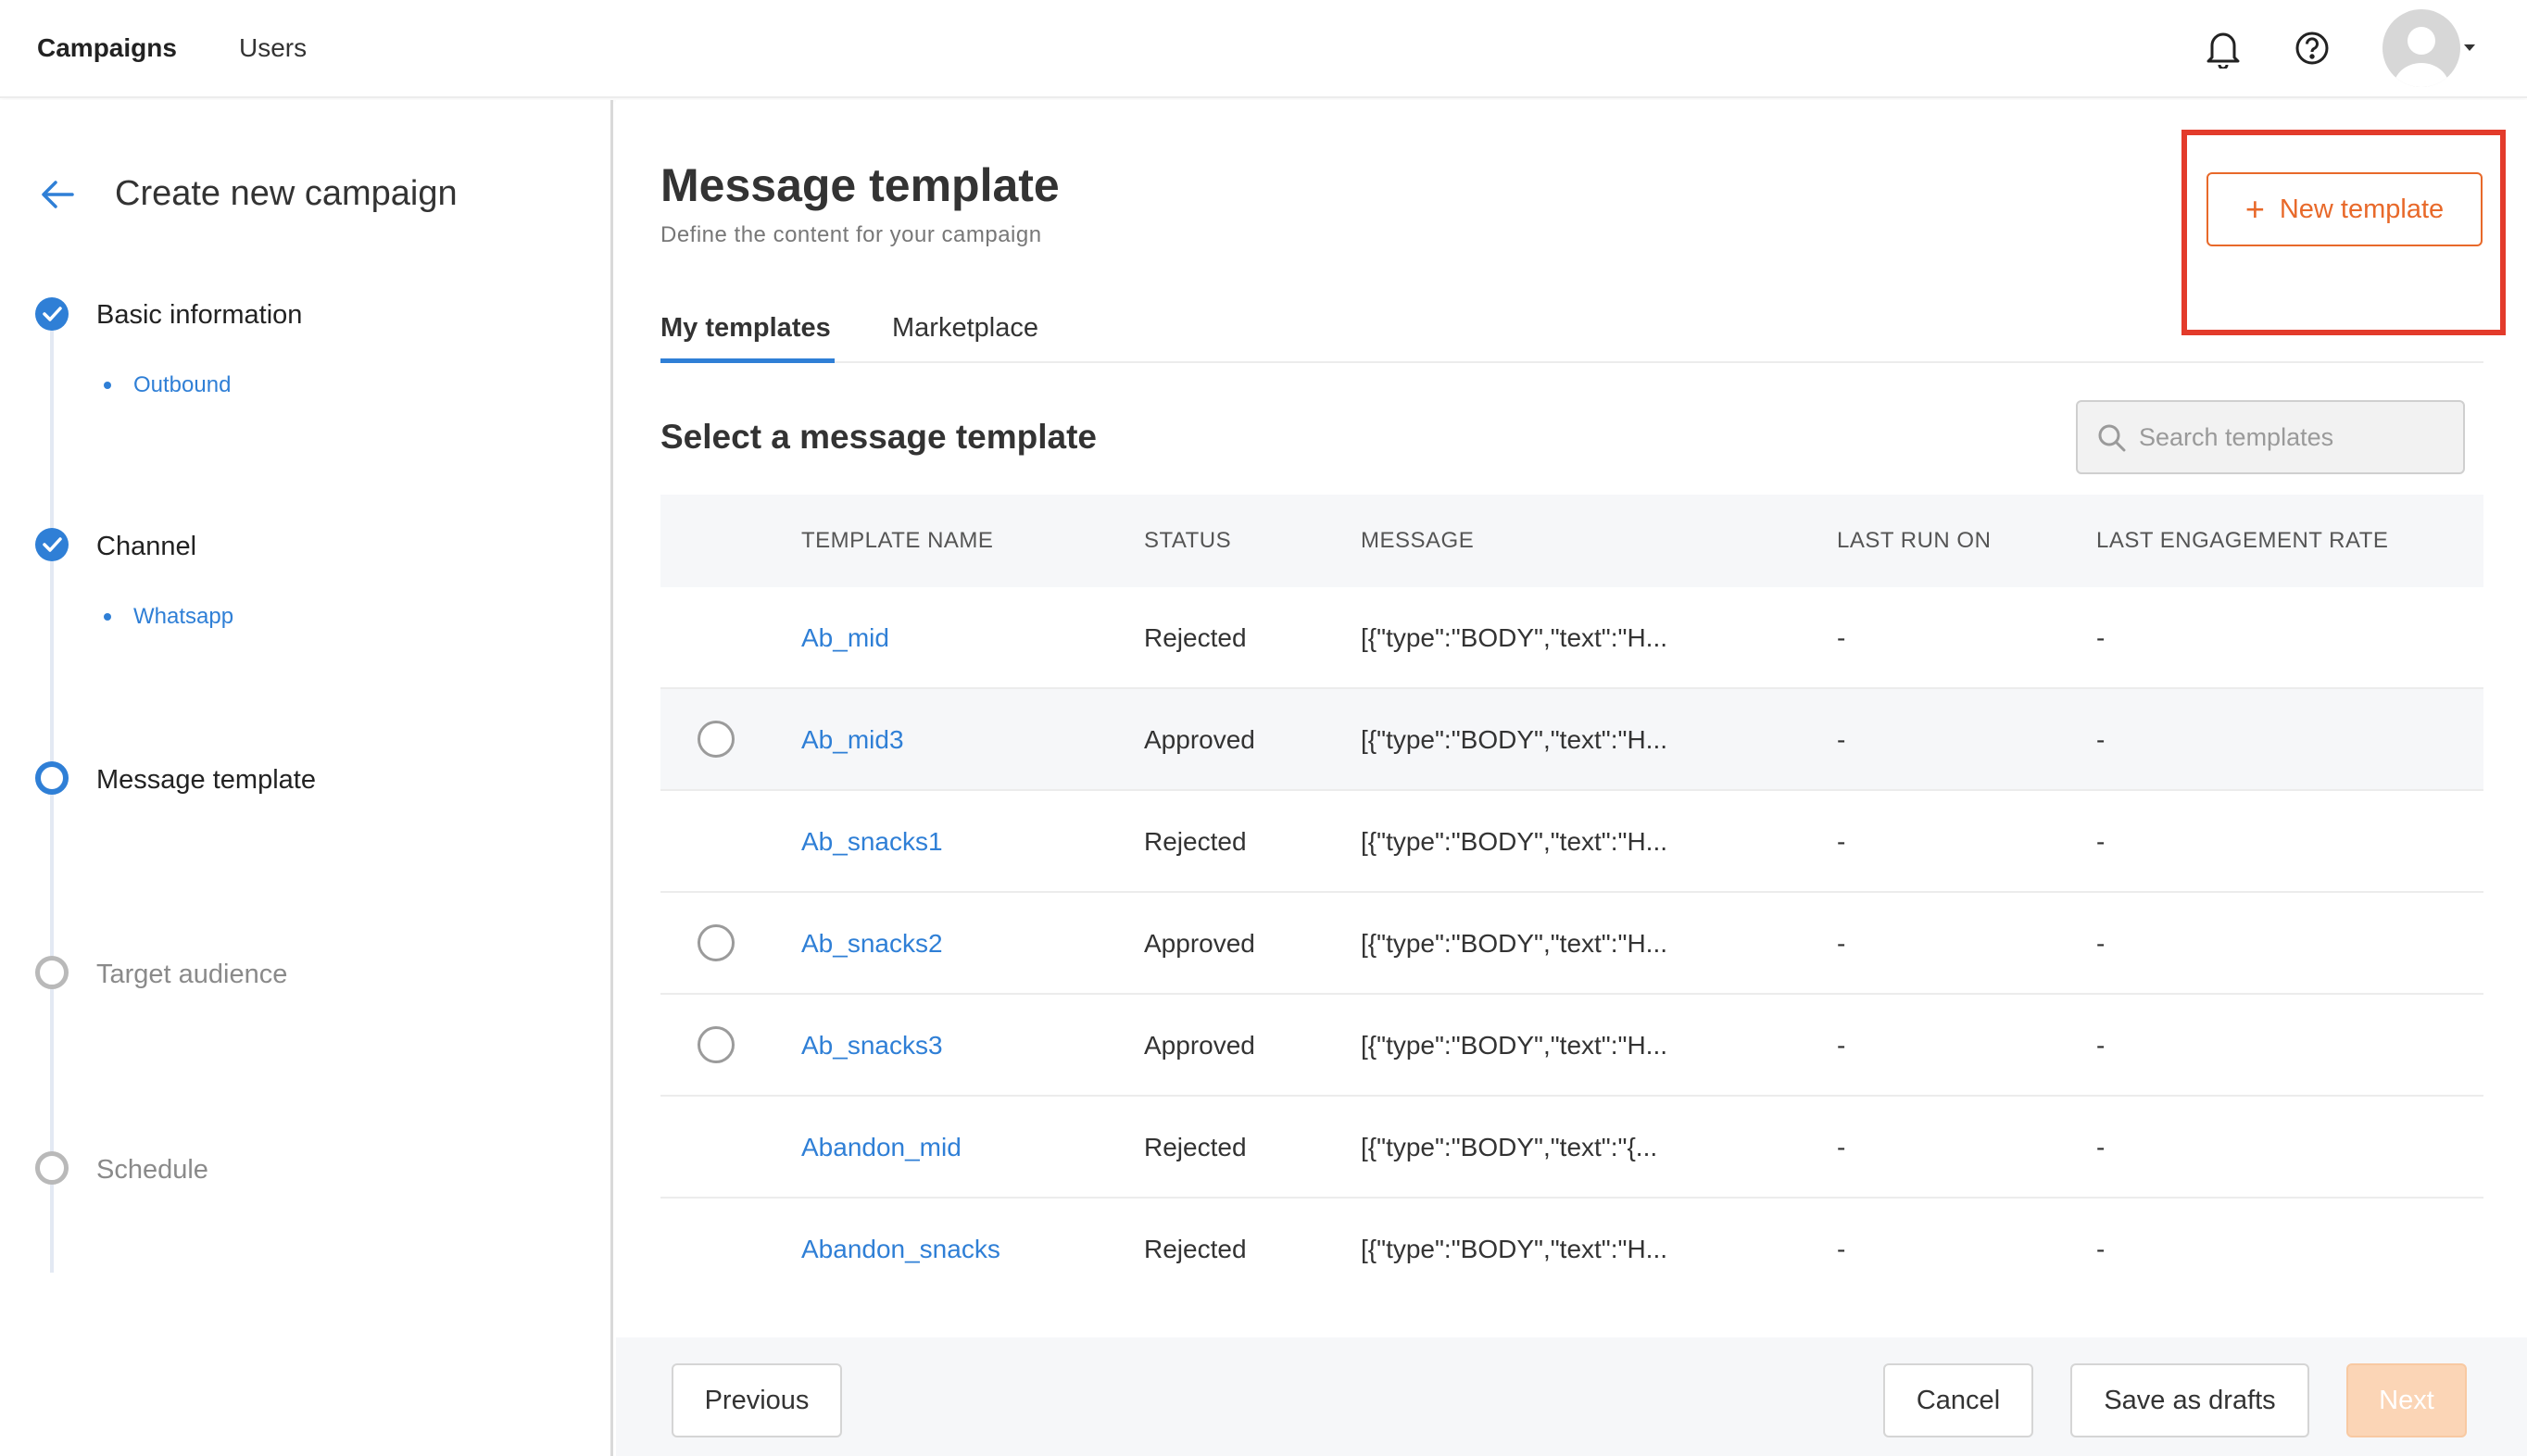  Describe the element at coordinates (872, 842) in the screenshot. I see `template-name-link: Ab_snacks1` at that location.